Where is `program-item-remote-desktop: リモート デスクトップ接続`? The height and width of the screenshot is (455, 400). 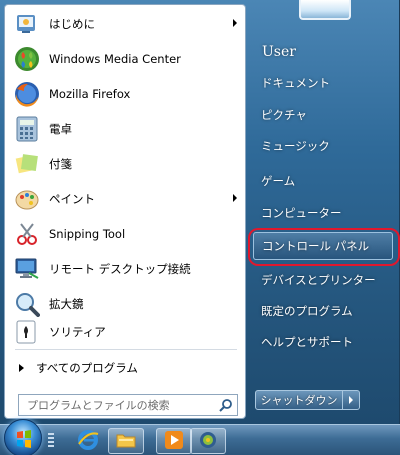 program-item-remote-desktop: リモート デスクトップ接続 is located at coordinates (126, 269).